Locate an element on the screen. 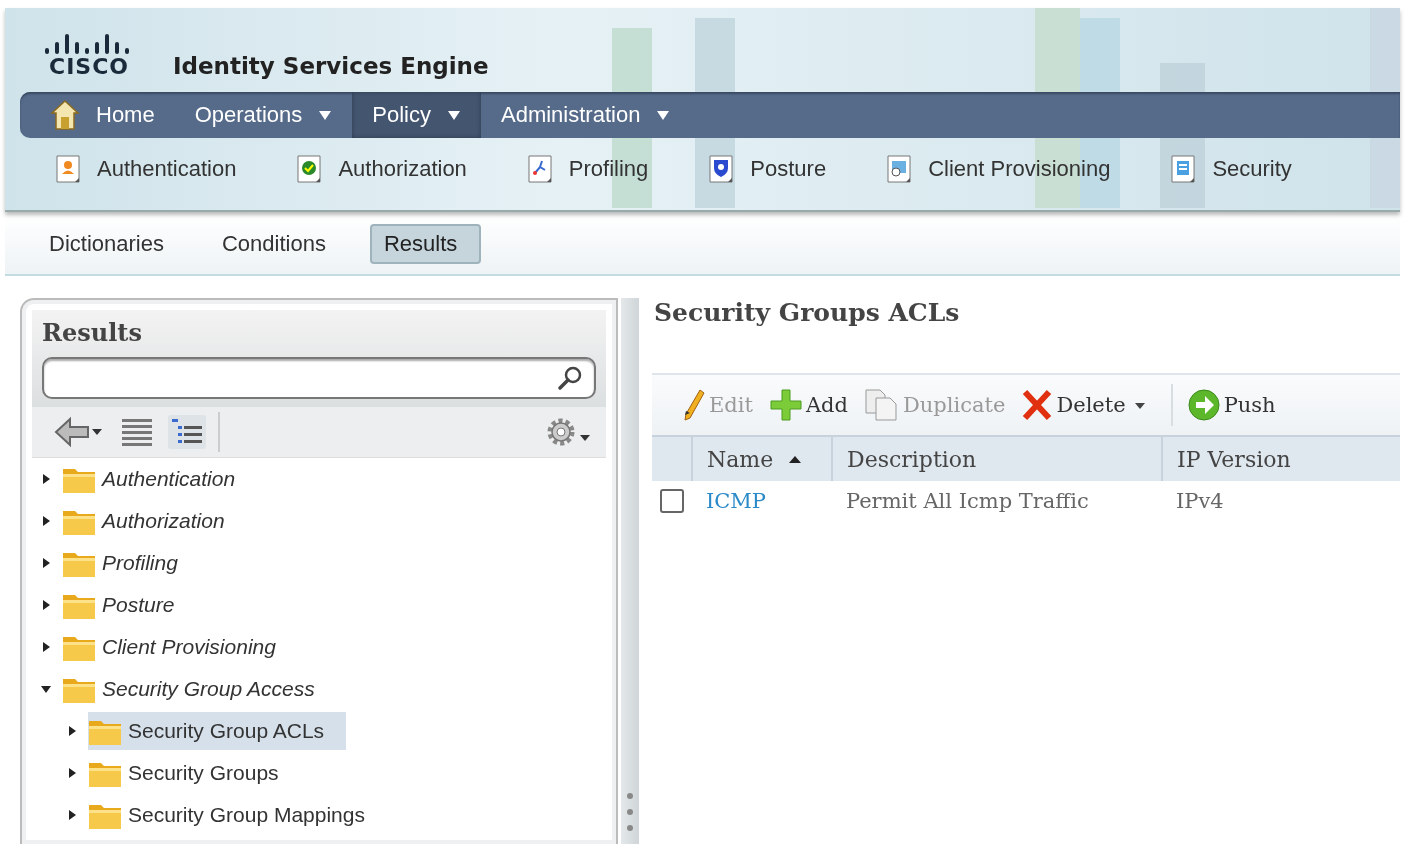 This screenshot has width=1410, height=852. search-field is located at coordinates (319, 378).